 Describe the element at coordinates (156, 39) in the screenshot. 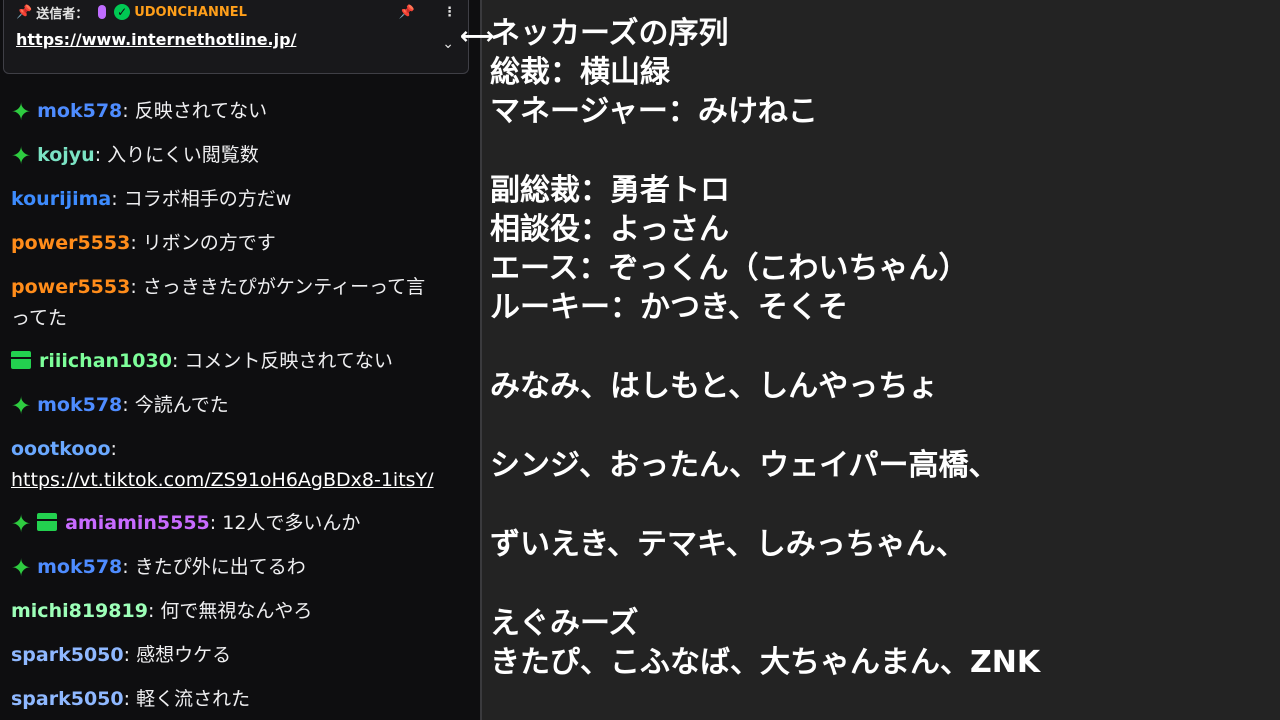

I see `pinned-link: https://www.internethotline.jp/` at that location.